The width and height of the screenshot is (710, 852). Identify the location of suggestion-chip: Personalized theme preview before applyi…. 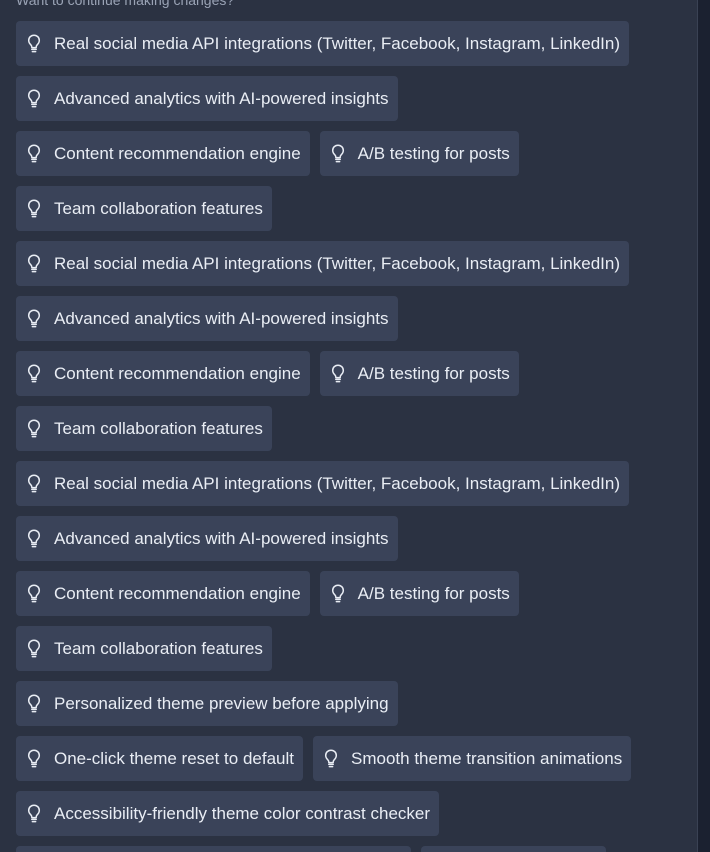
(207, 703).